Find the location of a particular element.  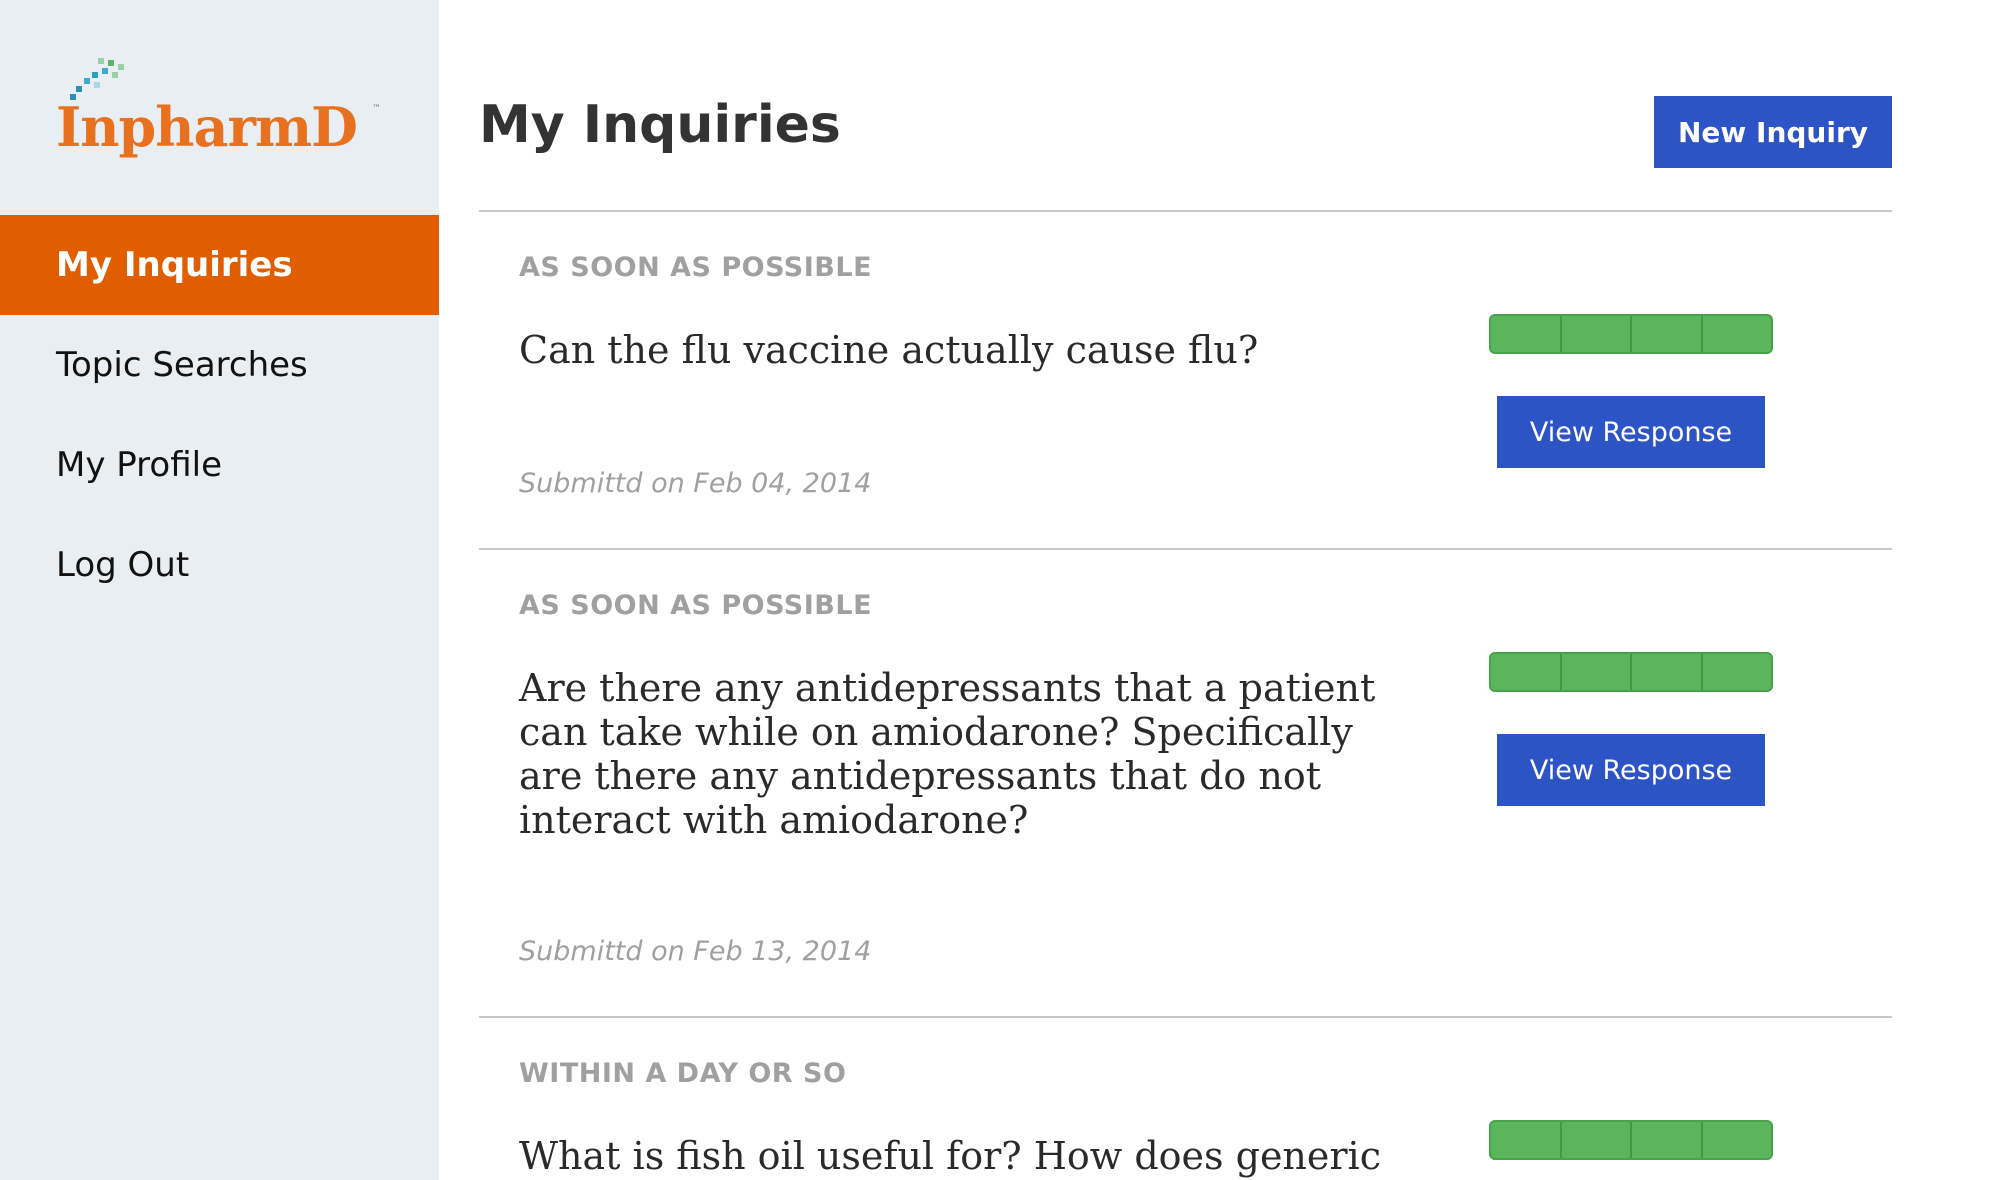

inpharmd-logo: InpharmD ™ is located at coordinates (221, 111).